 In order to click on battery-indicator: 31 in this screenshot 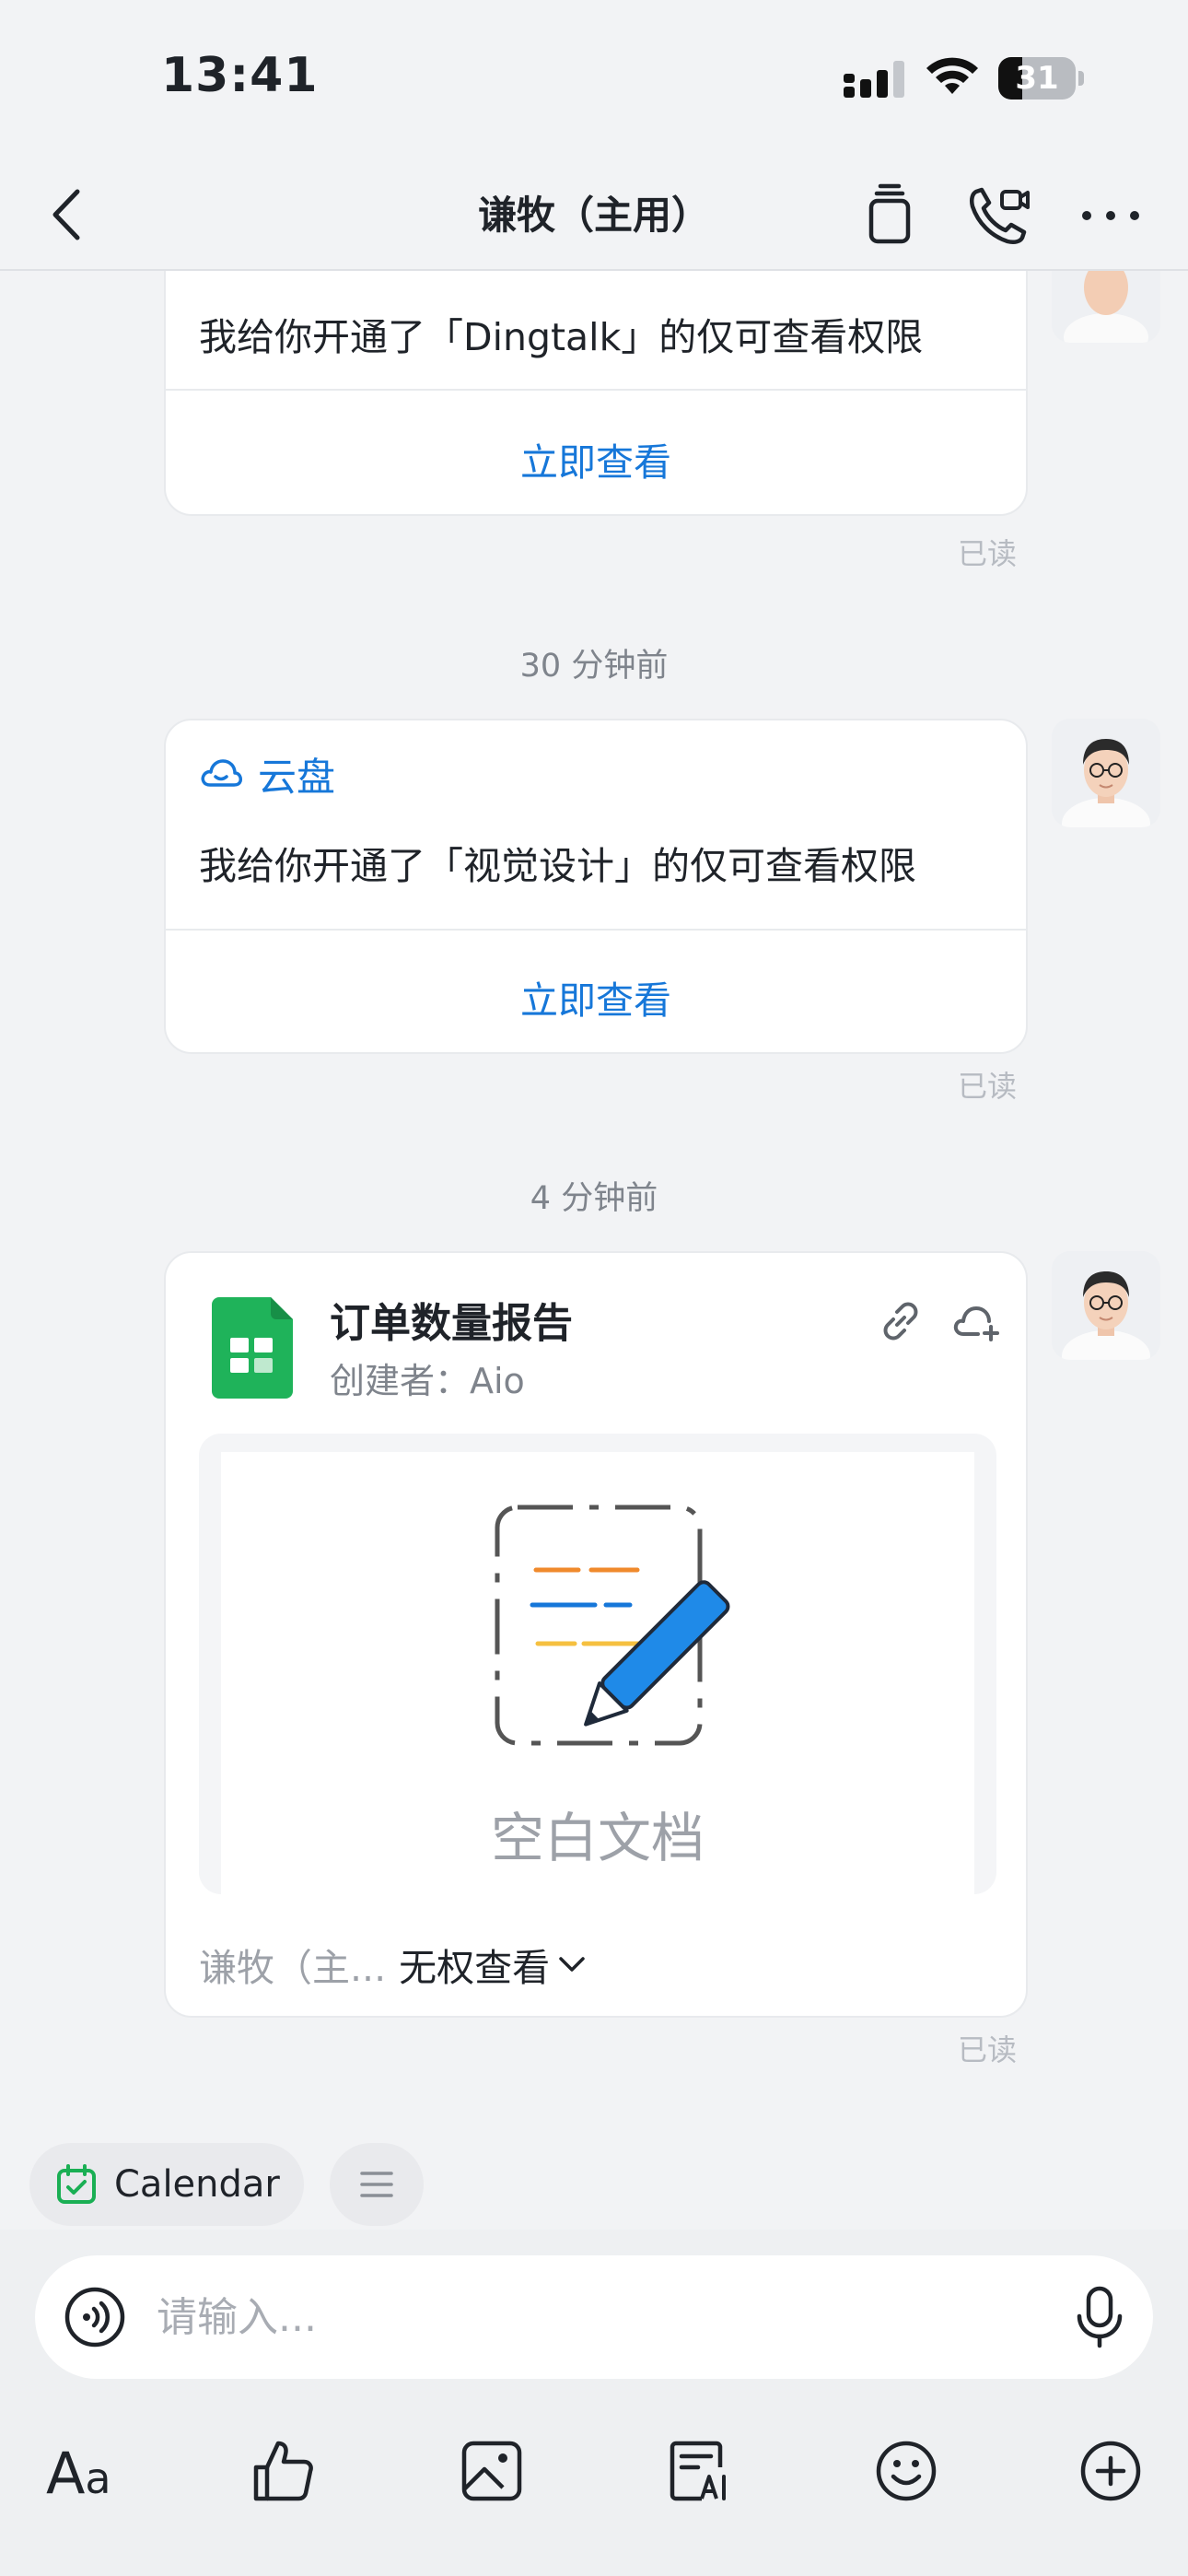, I will do `click(1041, 79)`.